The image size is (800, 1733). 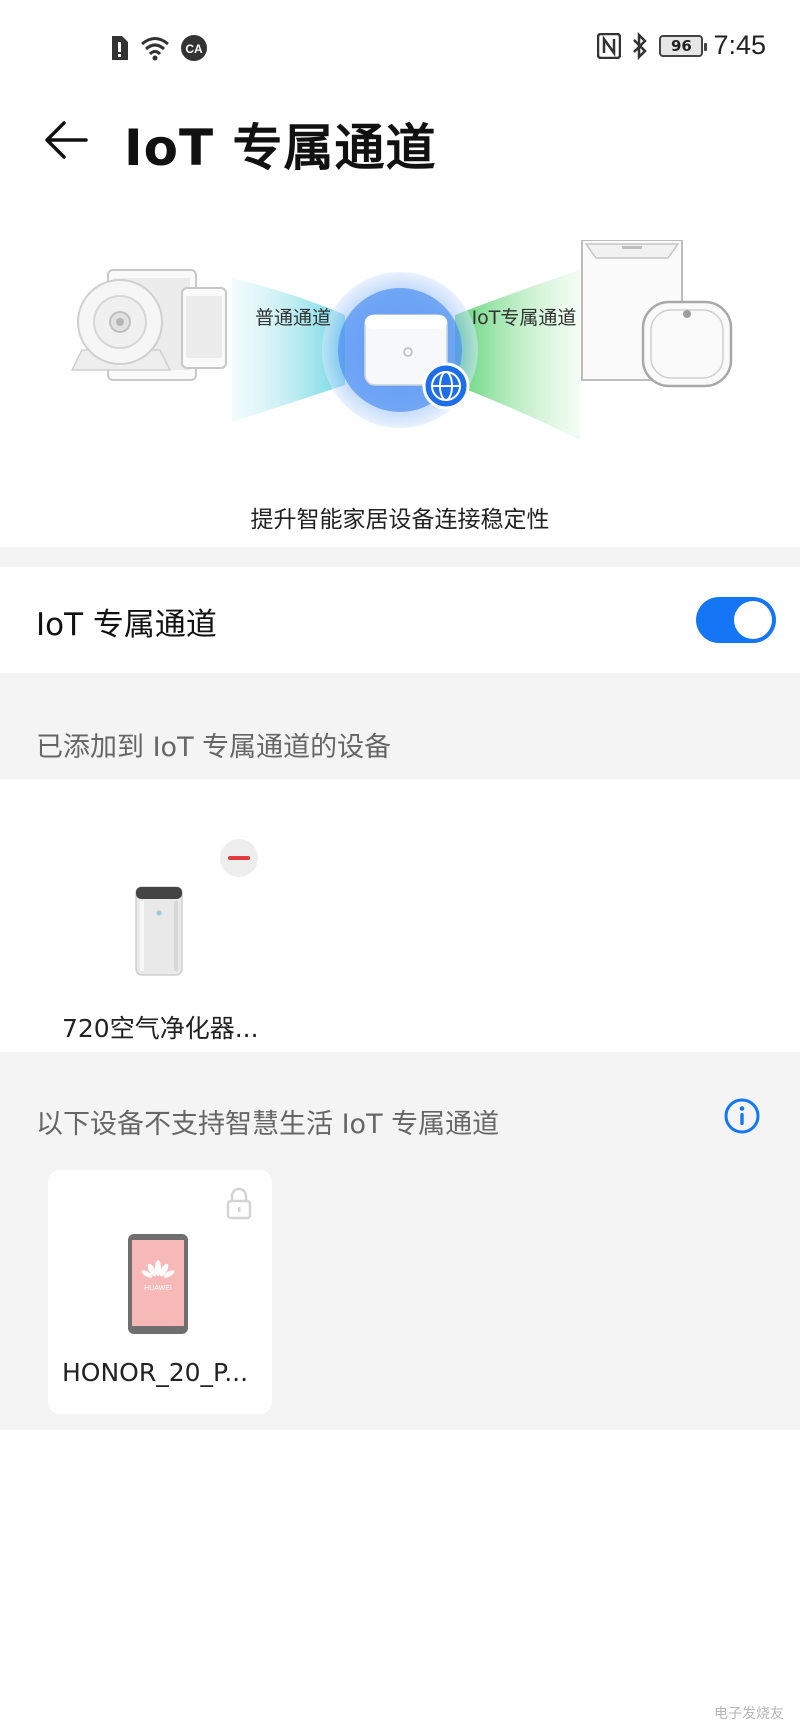 I want to click on app-header: IoT 专属通道, so click(x=400, y=165).